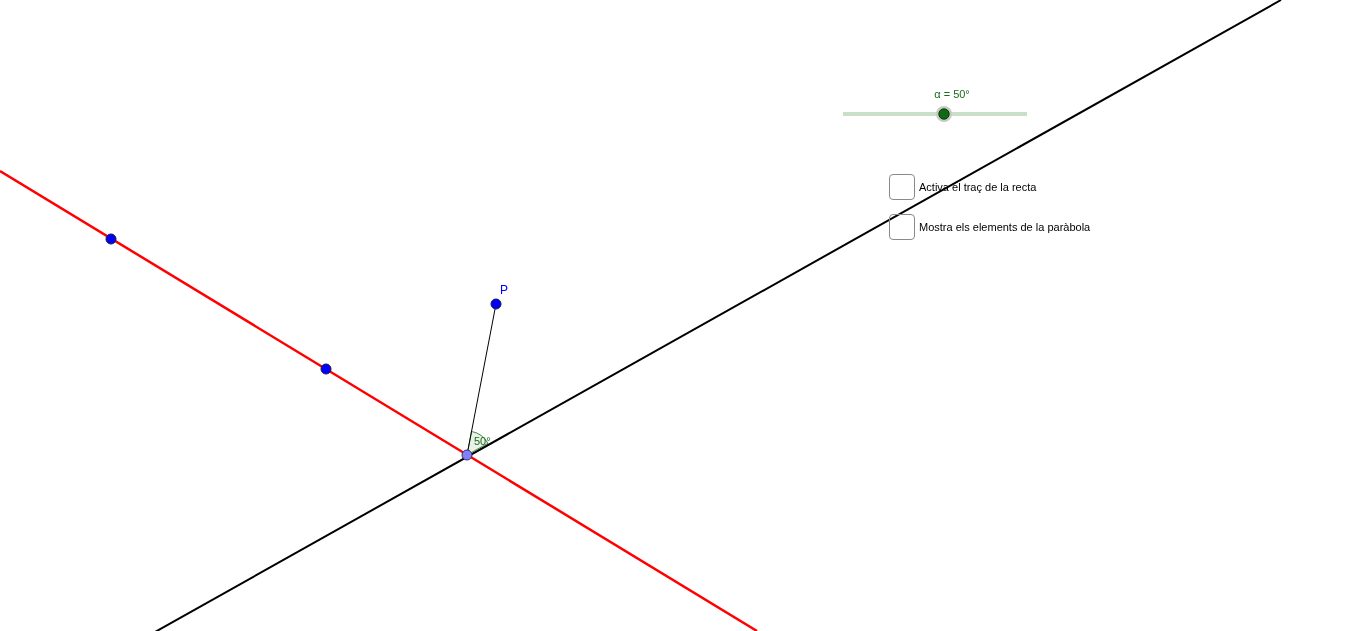  What do you see at coordinates (467, 455) in the screenshot?
I see `intersection-point` at bounding box center [467, 455].